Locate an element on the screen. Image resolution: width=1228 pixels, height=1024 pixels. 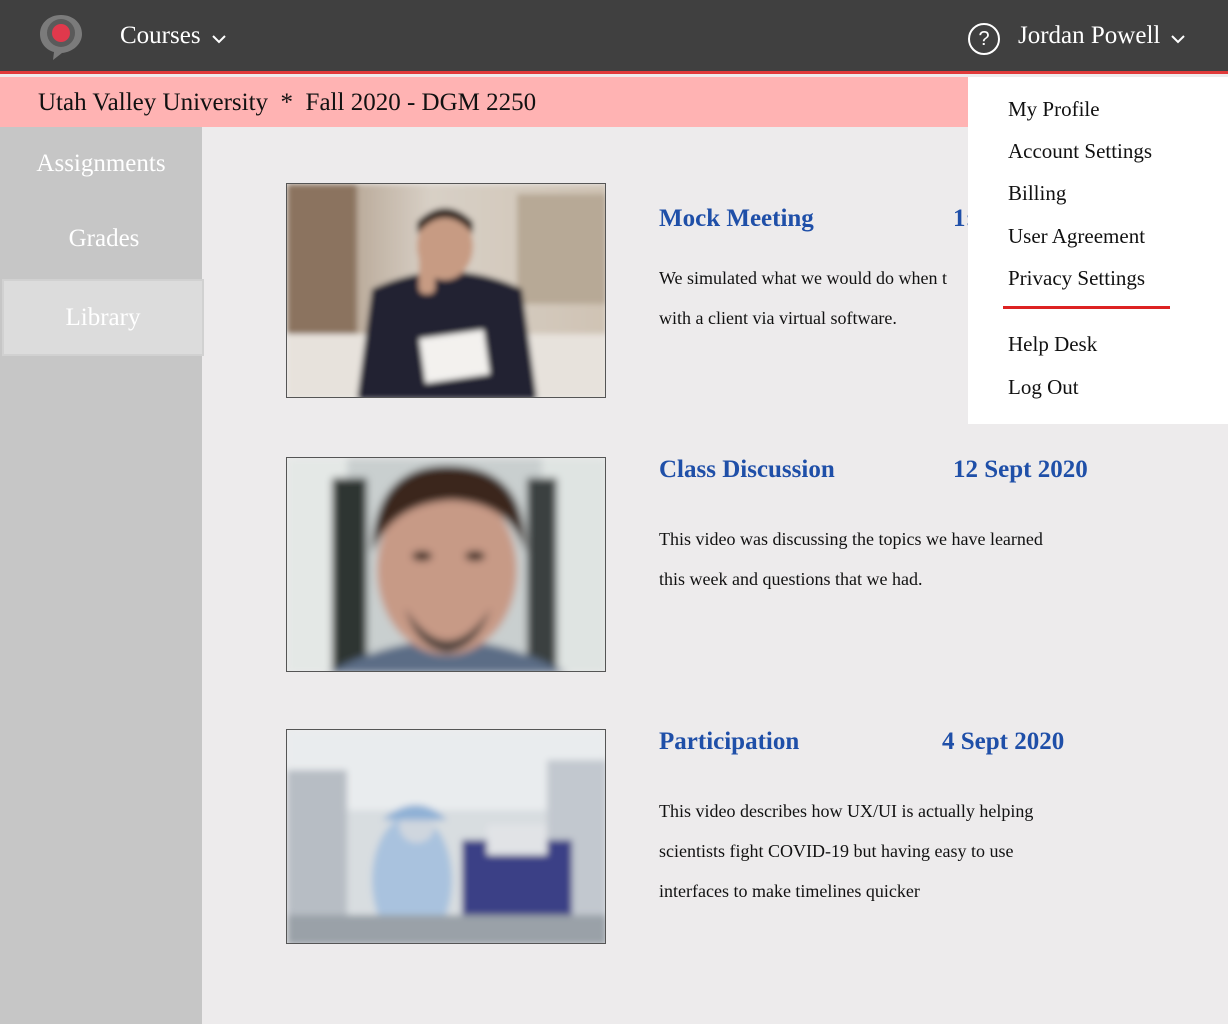
description-line: interfaces to make timelines quicker is located at coordinates (789, 891).